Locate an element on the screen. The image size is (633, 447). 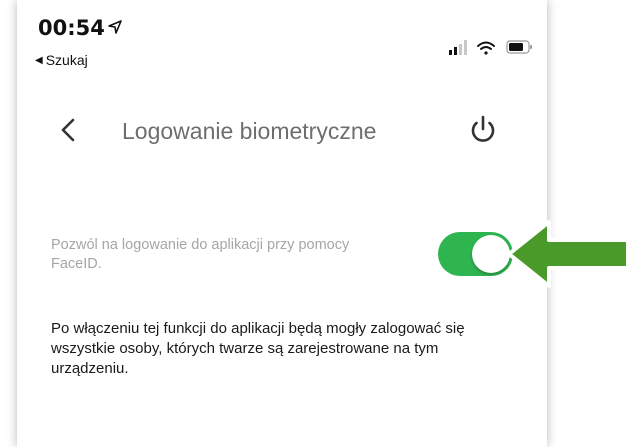
battery-icon is located at coordinates (519, 47).